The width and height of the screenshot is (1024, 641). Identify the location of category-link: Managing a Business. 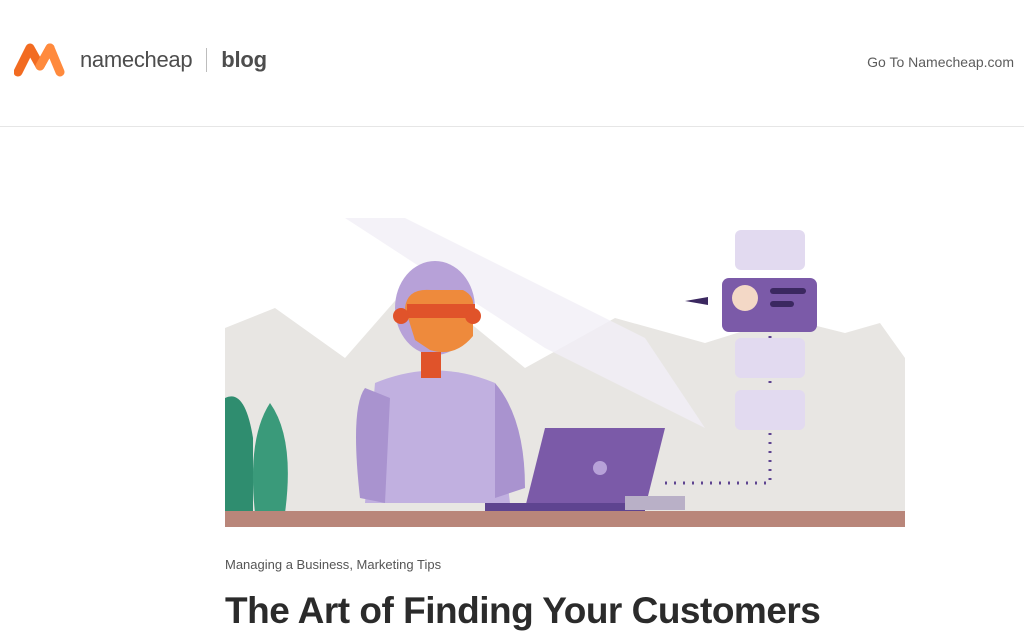
(287, 564).